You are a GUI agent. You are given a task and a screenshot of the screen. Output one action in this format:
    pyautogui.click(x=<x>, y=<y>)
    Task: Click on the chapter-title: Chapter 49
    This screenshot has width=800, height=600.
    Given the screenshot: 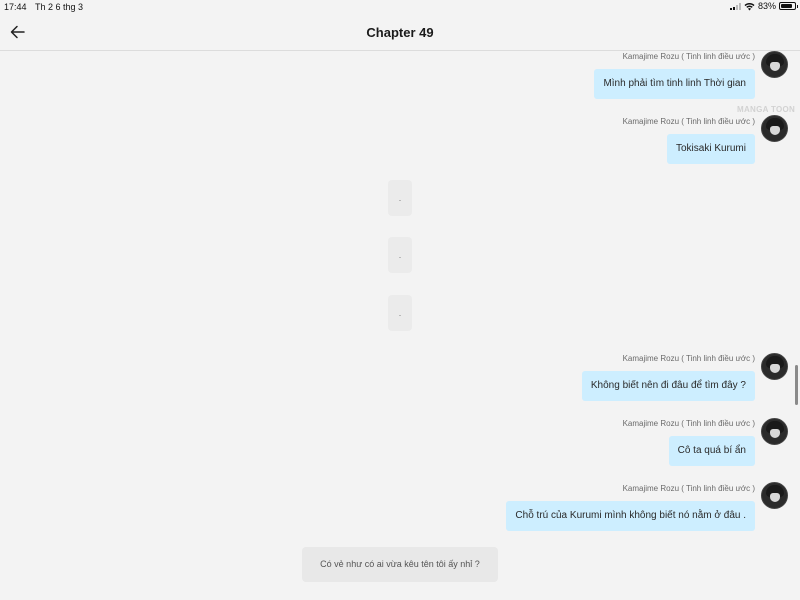 What is the action you would take?
    pyautogui.click(x=400, y=32)
    